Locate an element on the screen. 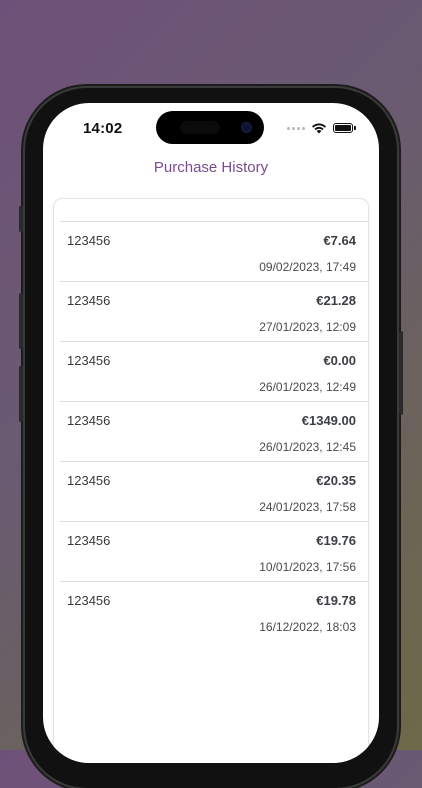 The height and width of the screenshot is (788, 422). purchase-date: 24/01/2023, 17:58 is located at coordinates (307, 507).